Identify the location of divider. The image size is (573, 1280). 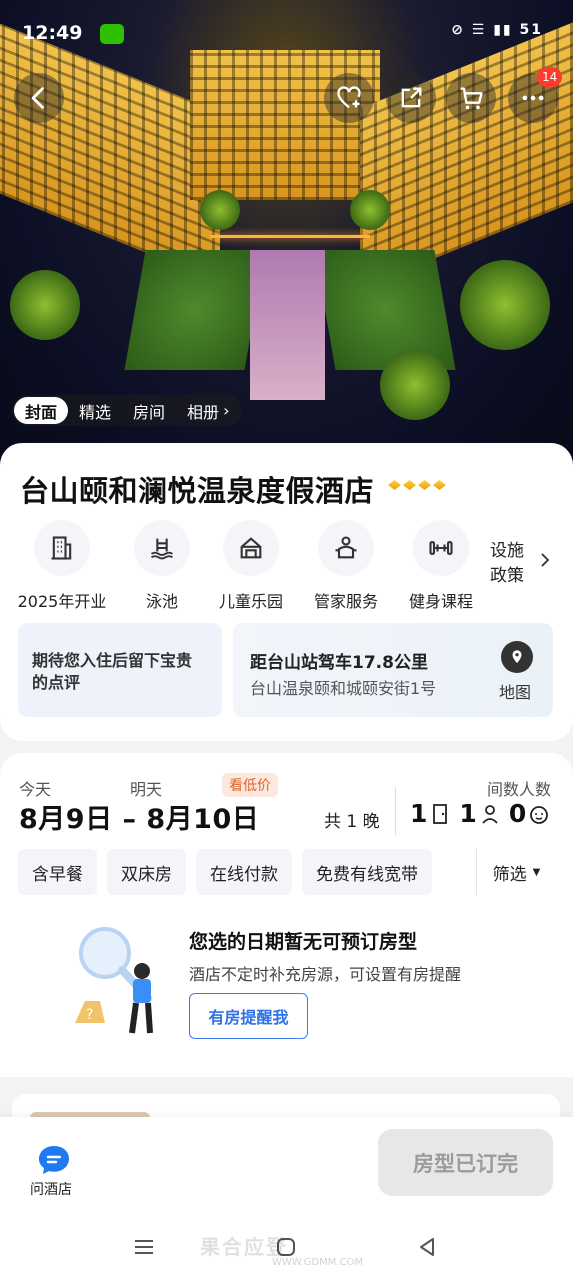
(395, 811).